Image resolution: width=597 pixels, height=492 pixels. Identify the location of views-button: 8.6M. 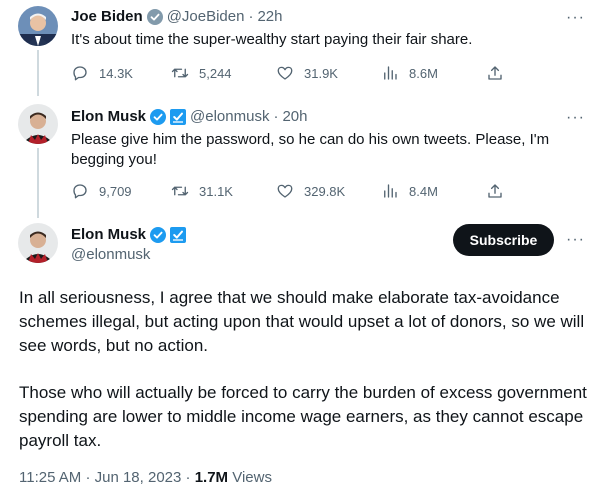
(433, 73).